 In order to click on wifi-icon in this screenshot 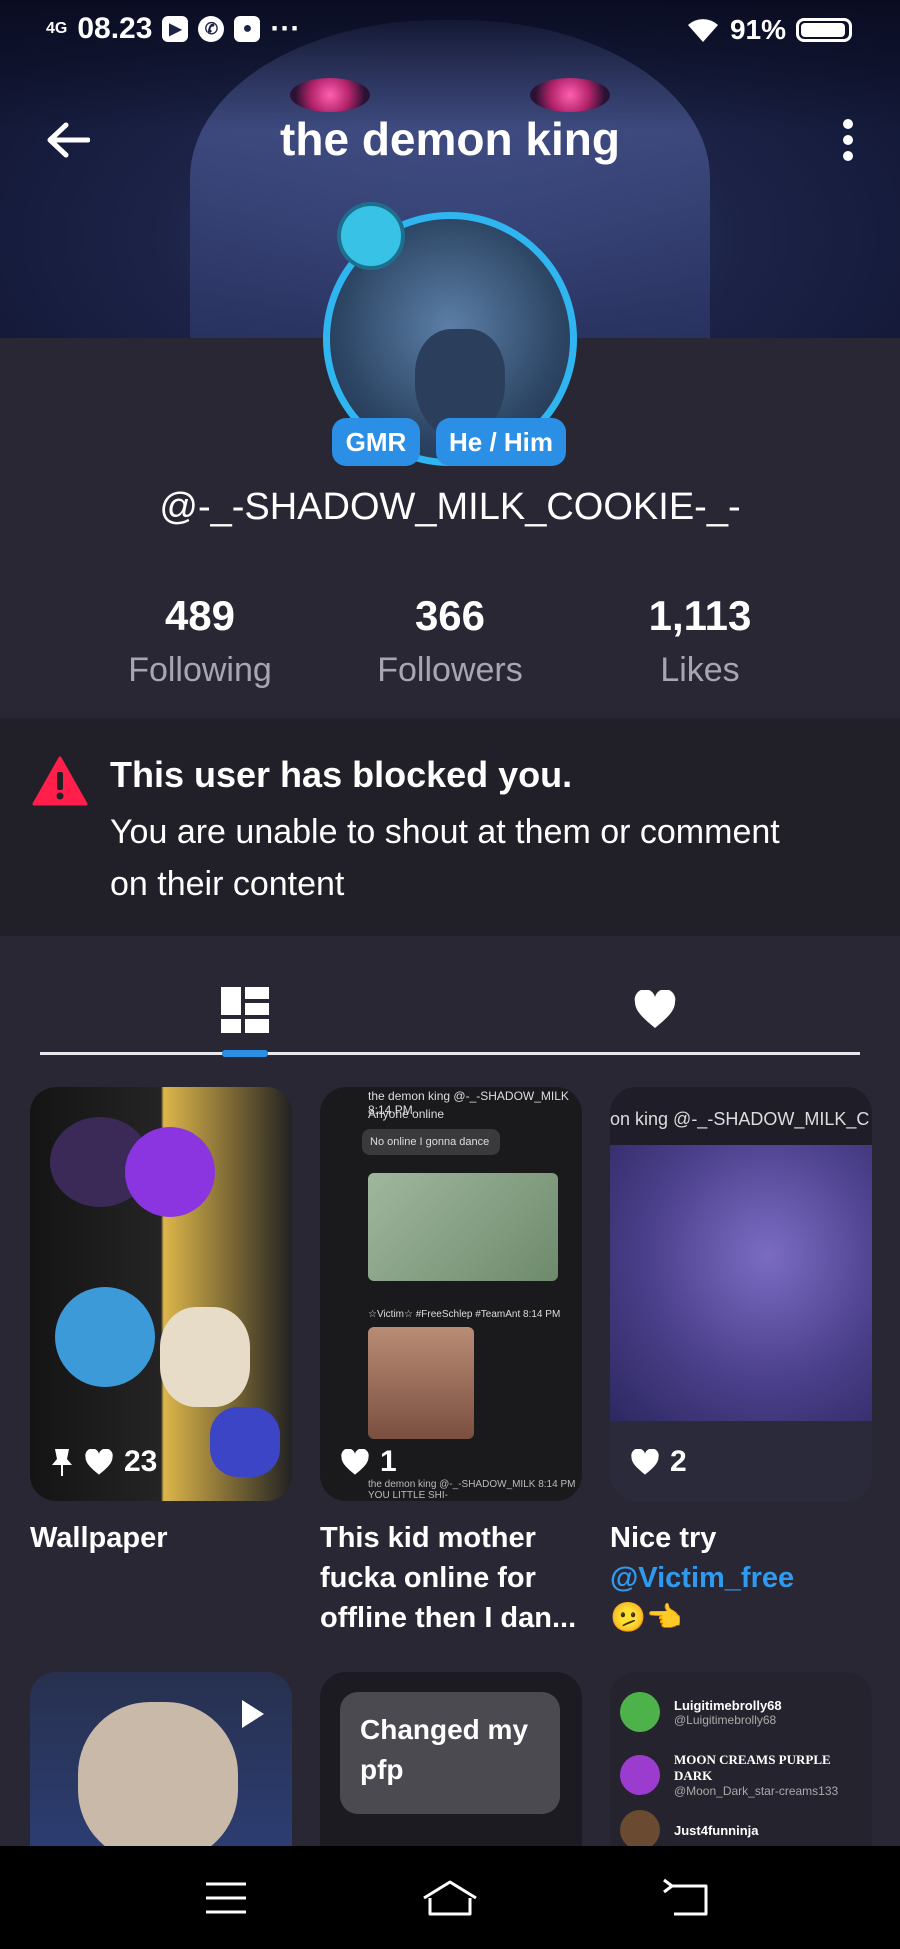, I will do `click(702, 30)`.